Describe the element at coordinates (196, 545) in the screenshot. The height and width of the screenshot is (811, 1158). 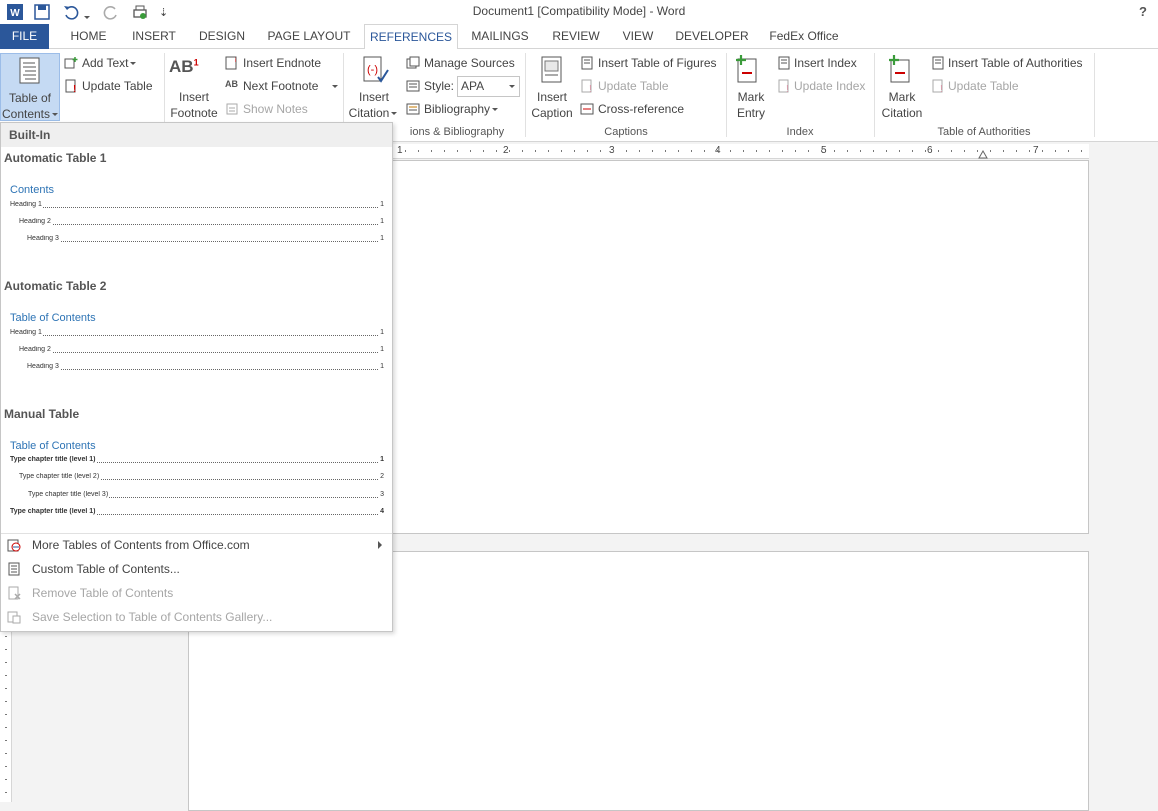
I see `more-tables-of-contents-menu-item: More Tables of Contents from Office.com` at that location.